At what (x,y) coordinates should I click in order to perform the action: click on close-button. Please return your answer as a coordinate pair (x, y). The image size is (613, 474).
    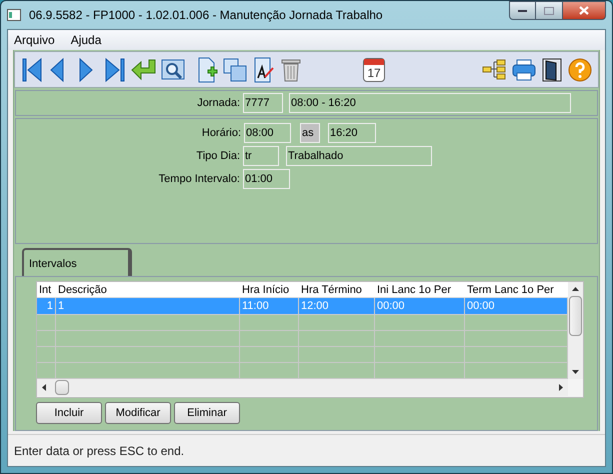
    Looking at the image, I should click on (584, 10).